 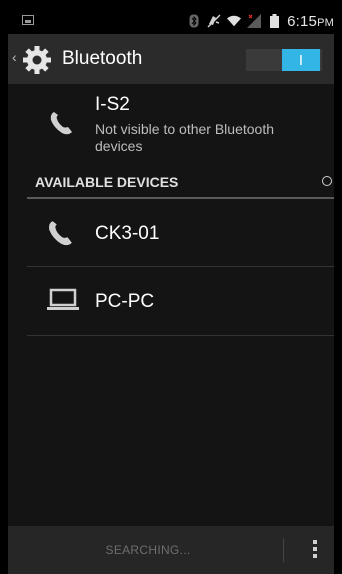 I want to click on bottom-separator, so click(x=283, y=550).